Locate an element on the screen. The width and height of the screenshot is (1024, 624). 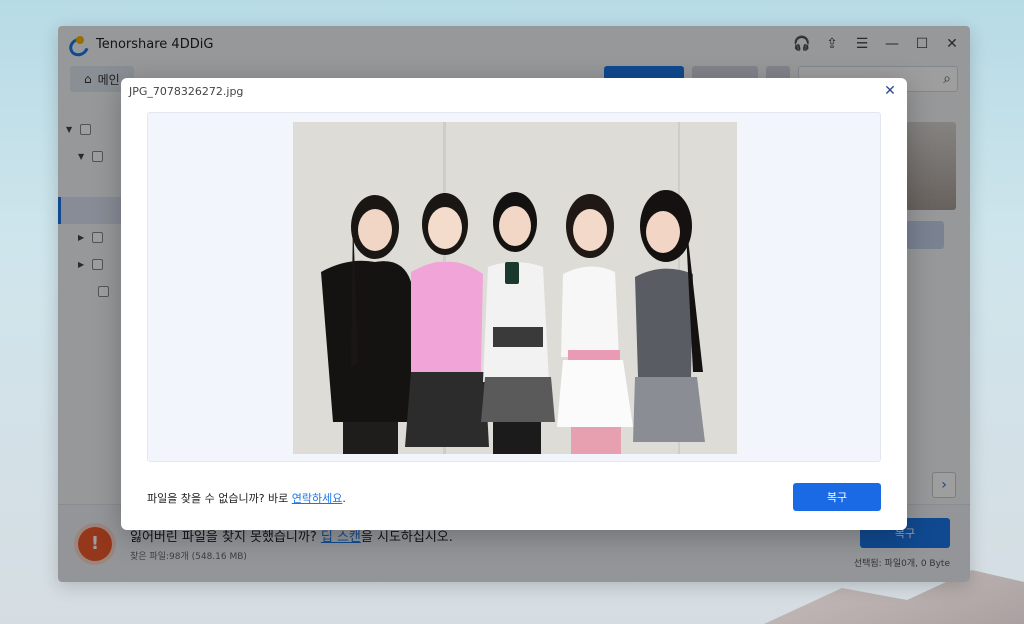
contact-message: 파일을 찾을 수 없습니까? 바로 연락하세요. is located at coordinates (246, 498).